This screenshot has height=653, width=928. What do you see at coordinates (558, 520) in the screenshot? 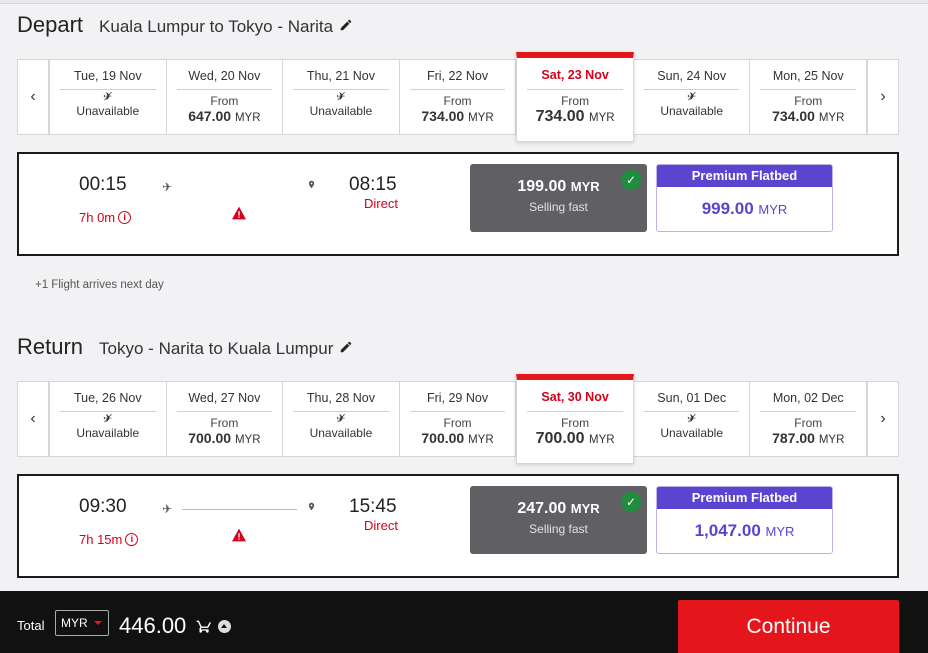
I see `economy-fare-button: 247.00 MYR Selling fast ✓` at bounding box center [558, 520].